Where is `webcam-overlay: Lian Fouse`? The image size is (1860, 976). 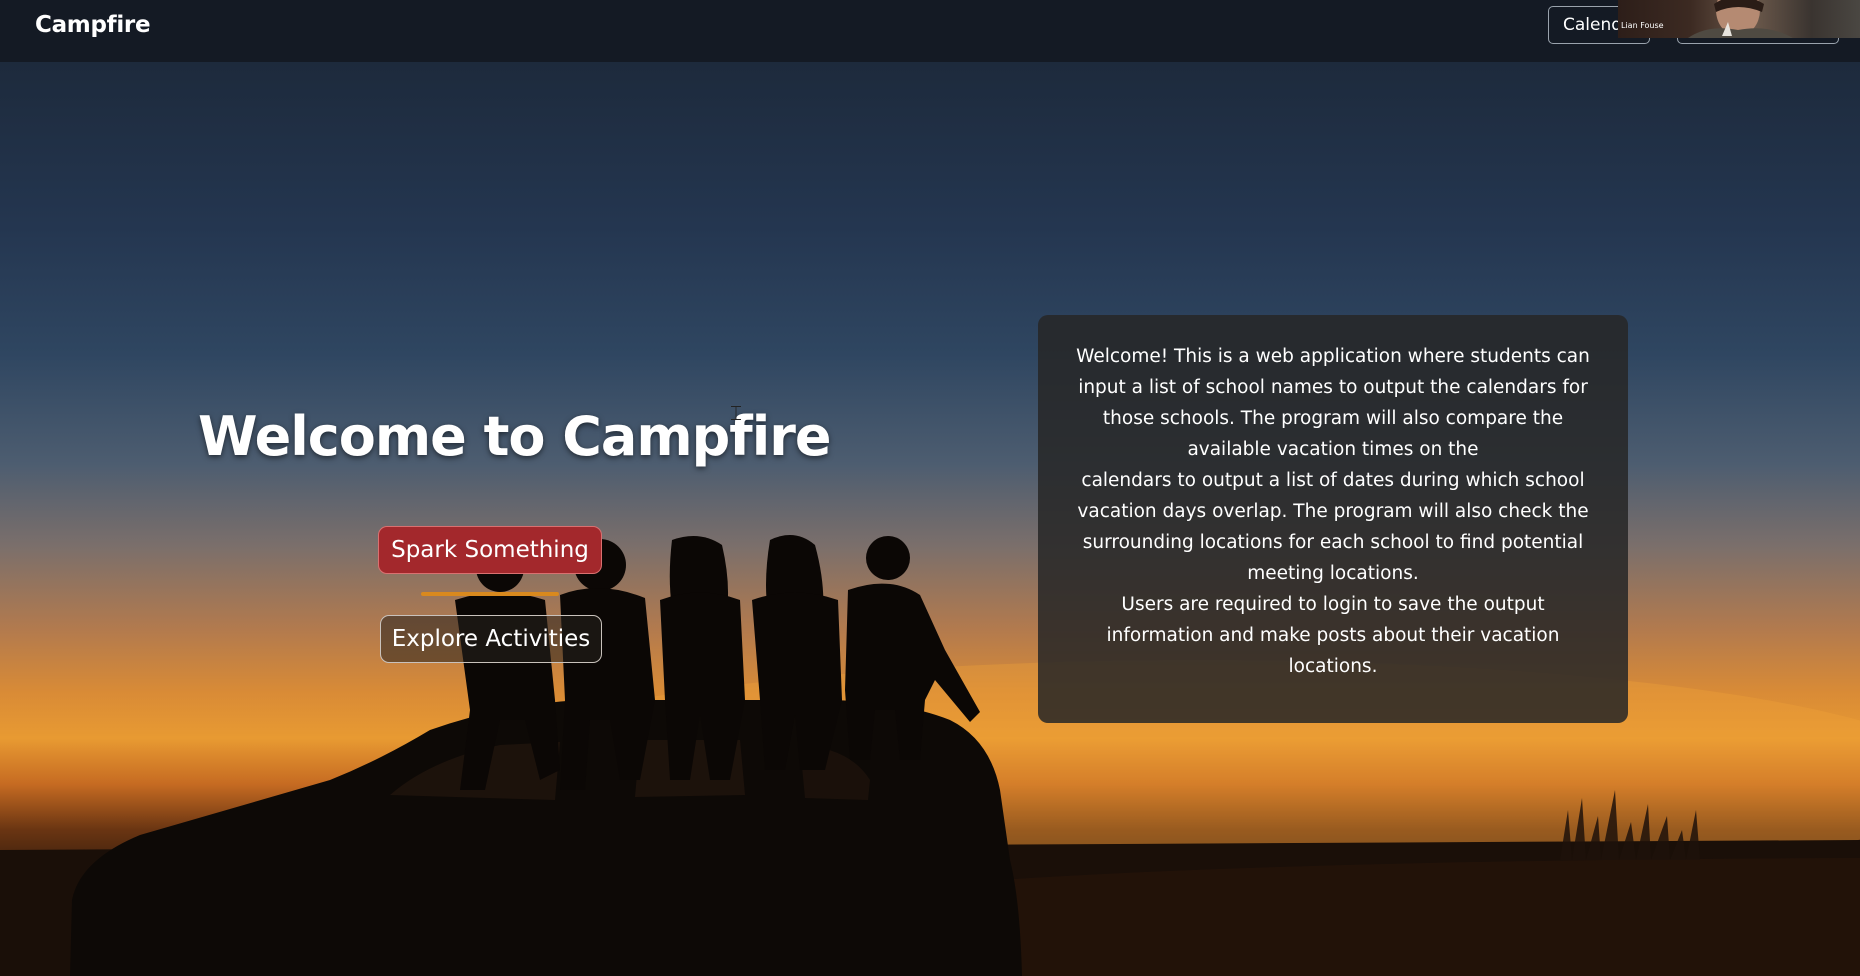 webcam-overlay: Lian Fouse is located at coordinates (1739, 19).